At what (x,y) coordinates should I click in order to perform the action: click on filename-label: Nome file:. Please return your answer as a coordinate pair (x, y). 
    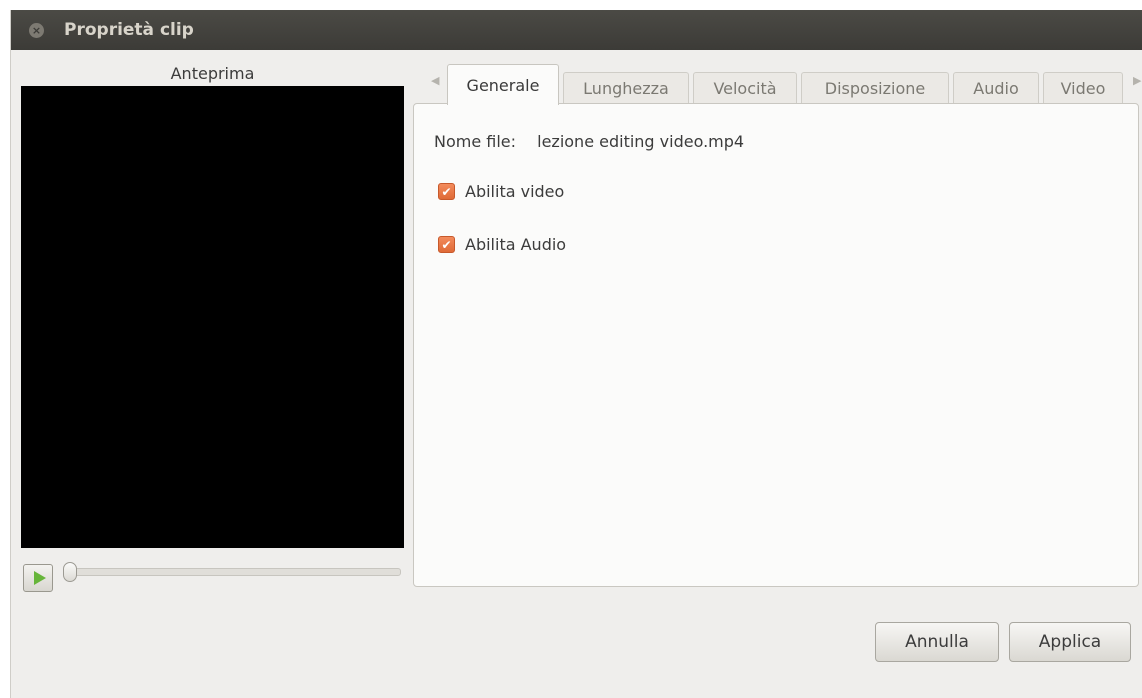
    Looking at the image, I should click on (475, 141).